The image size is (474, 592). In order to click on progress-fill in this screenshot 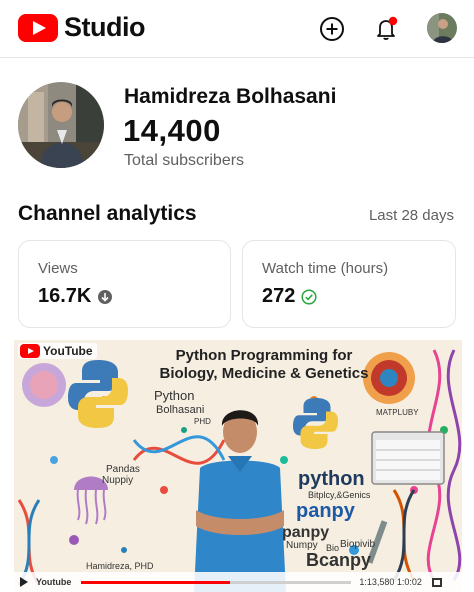, I will do `click(155, 582)`.